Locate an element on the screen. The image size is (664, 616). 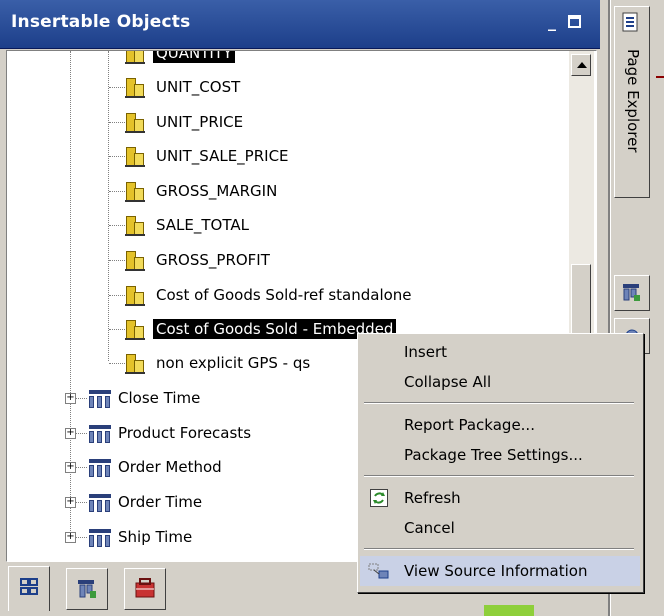
tree-item-dimension: Close Time is located at coordinates (146, 398).